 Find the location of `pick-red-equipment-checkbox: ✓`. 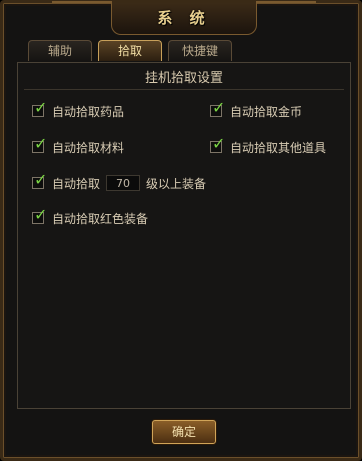

pick-red-equipment-checkbox: ✓ is located at coordinates (39, 215).